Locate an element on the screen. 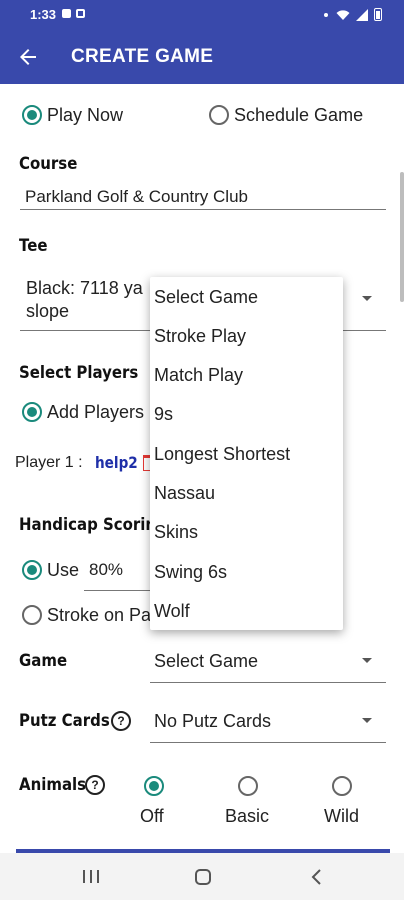  handicap-scoring-label: Handicap Scoring is located at coordinates (93, 525).